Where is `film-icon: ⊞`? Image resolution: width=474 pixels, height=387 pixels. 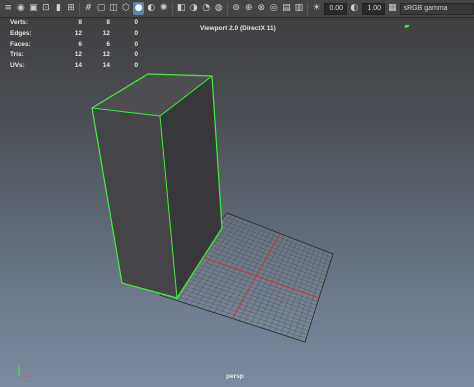 film-icon: ⊞ is located at coordinates (71, 8).